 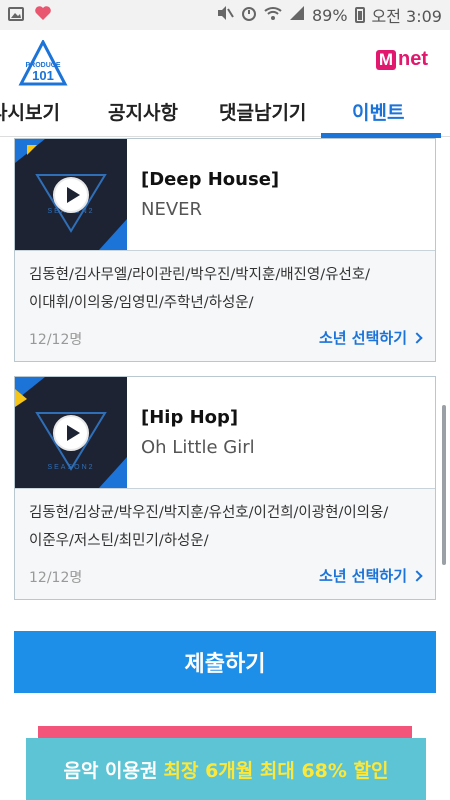 What do you see at coordinates (225, 195) in the screenshot?
I see `song-card-header: SEASON2 [Deep House] NEVER` at bounding box center [225, 195].